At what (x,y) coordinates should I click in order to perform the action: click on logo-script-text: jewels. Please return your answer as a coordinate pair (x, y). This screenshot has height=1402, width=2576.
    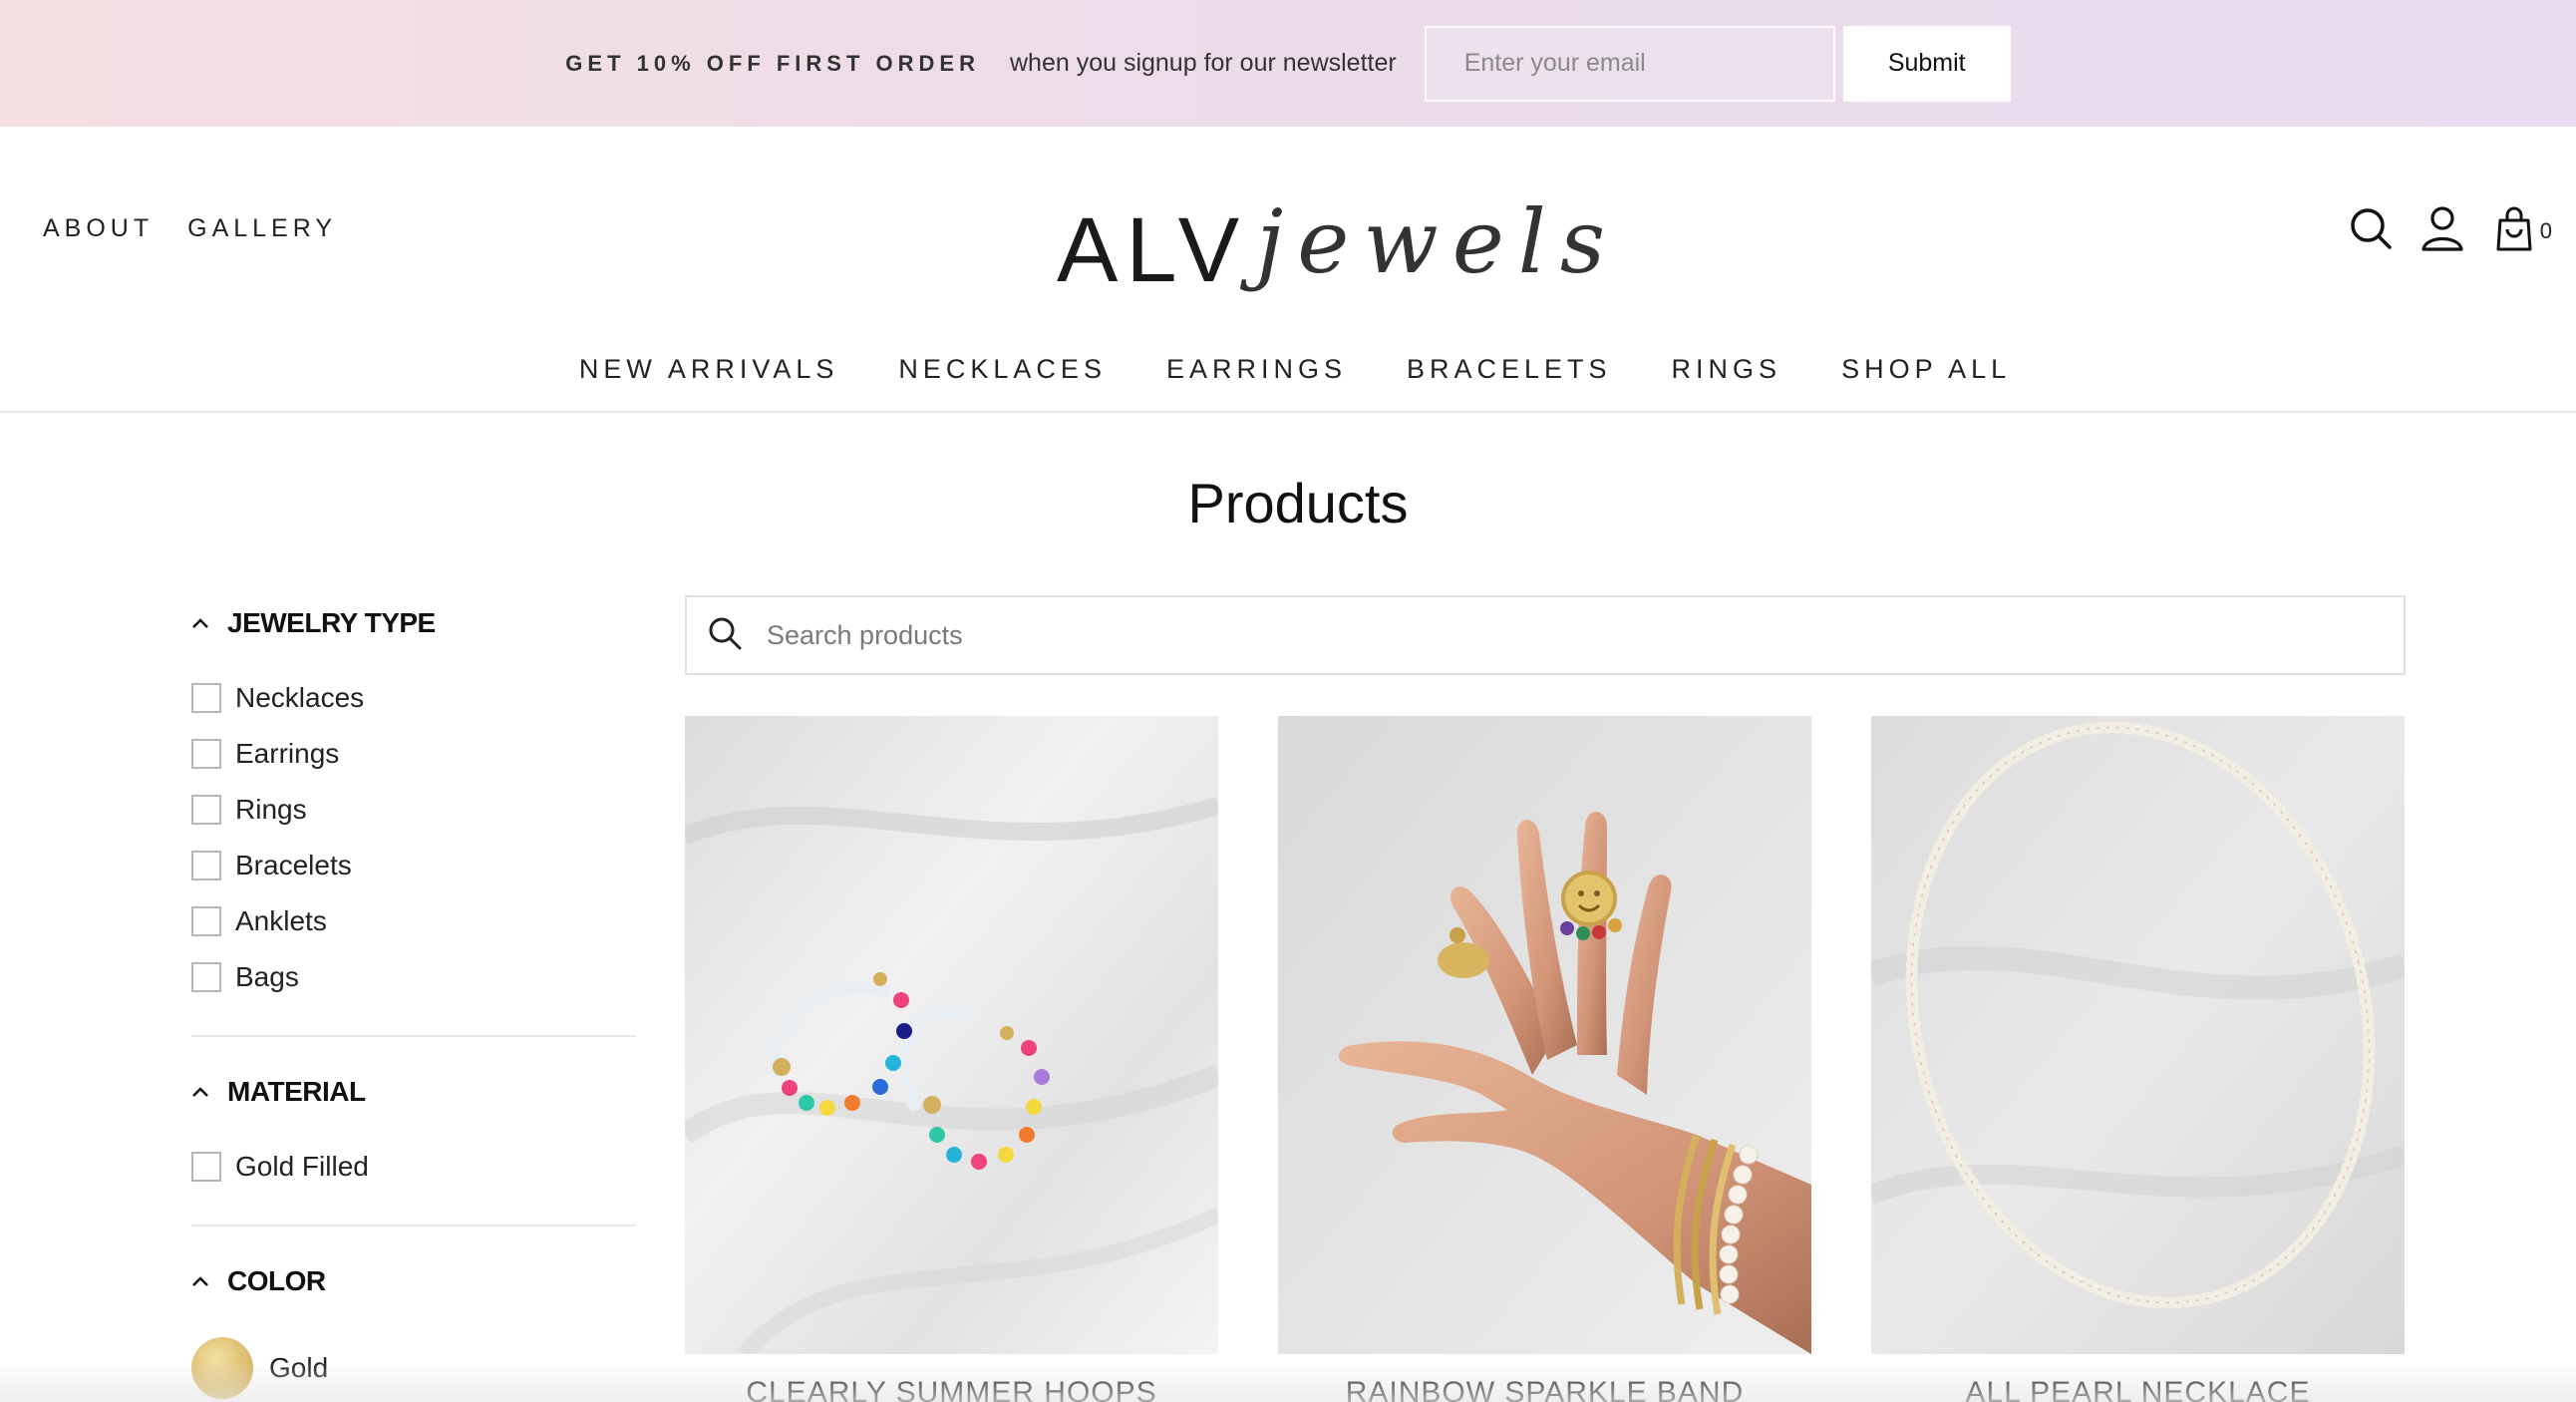
    Looking at the image, I should click on (1438, 241).